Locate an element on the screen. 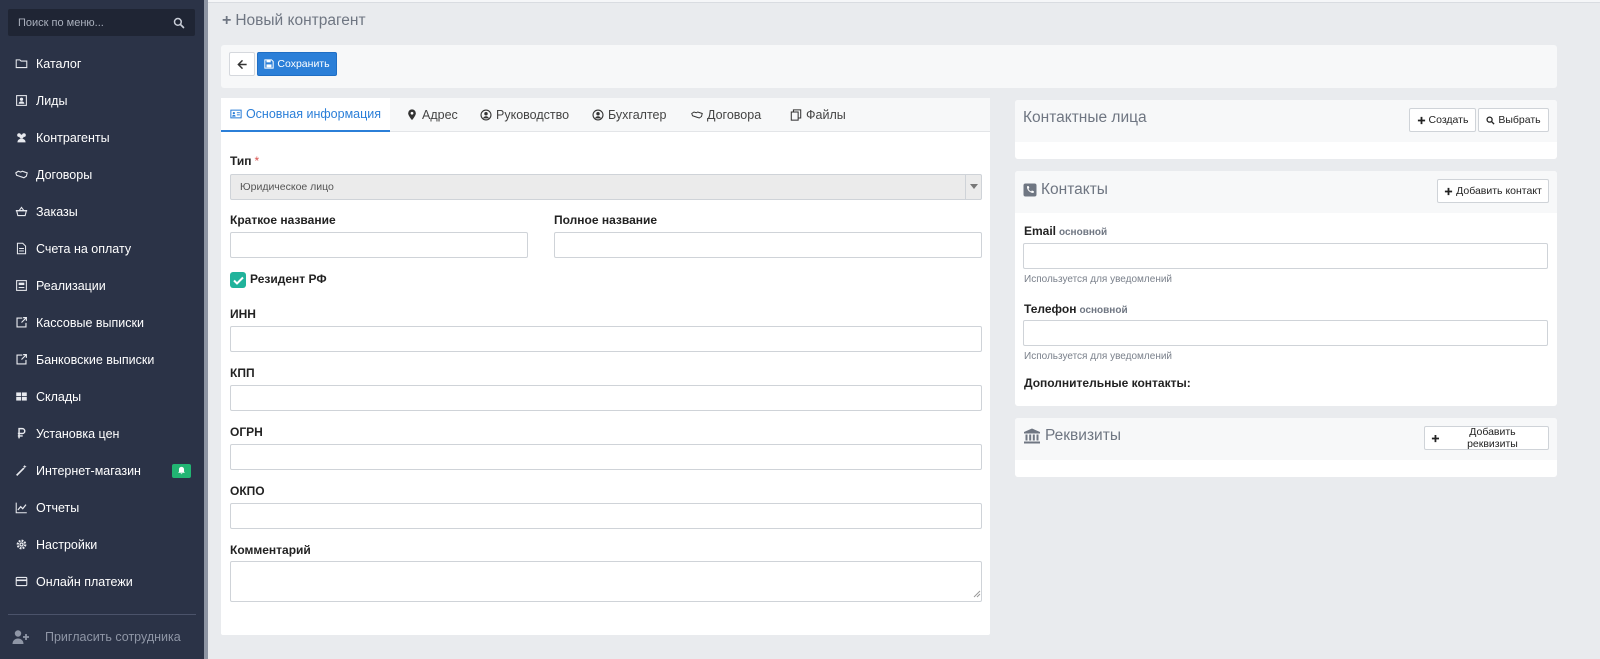  sidebar-item-label: Заказы is located at coordinates (57, 211).